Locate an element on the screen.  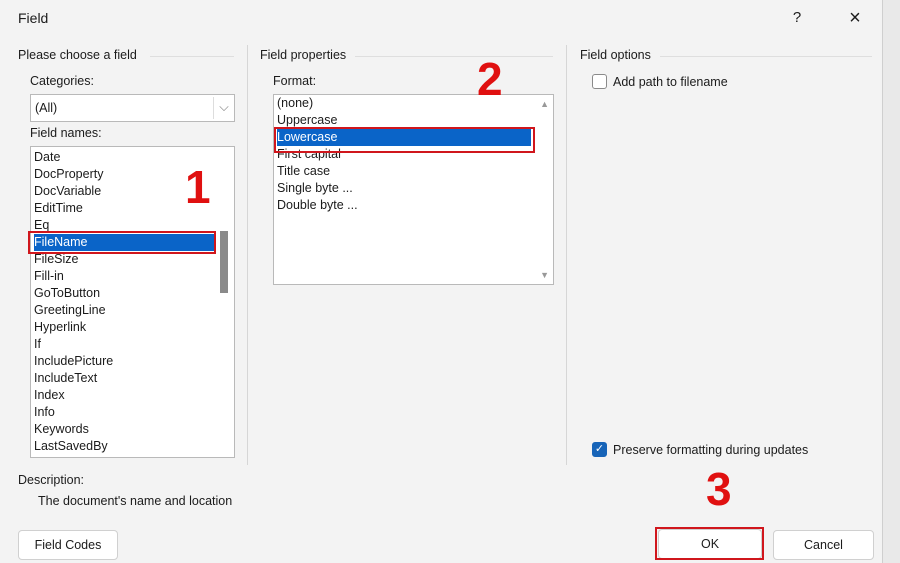
field-properties-group-label: Field properties is located at coordinates (303, 55).